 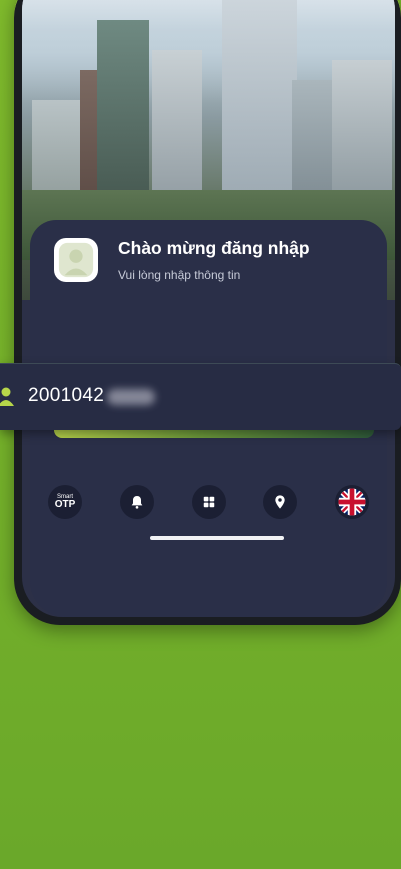 I want to click on grid-icon, so click(x=208, y=502).